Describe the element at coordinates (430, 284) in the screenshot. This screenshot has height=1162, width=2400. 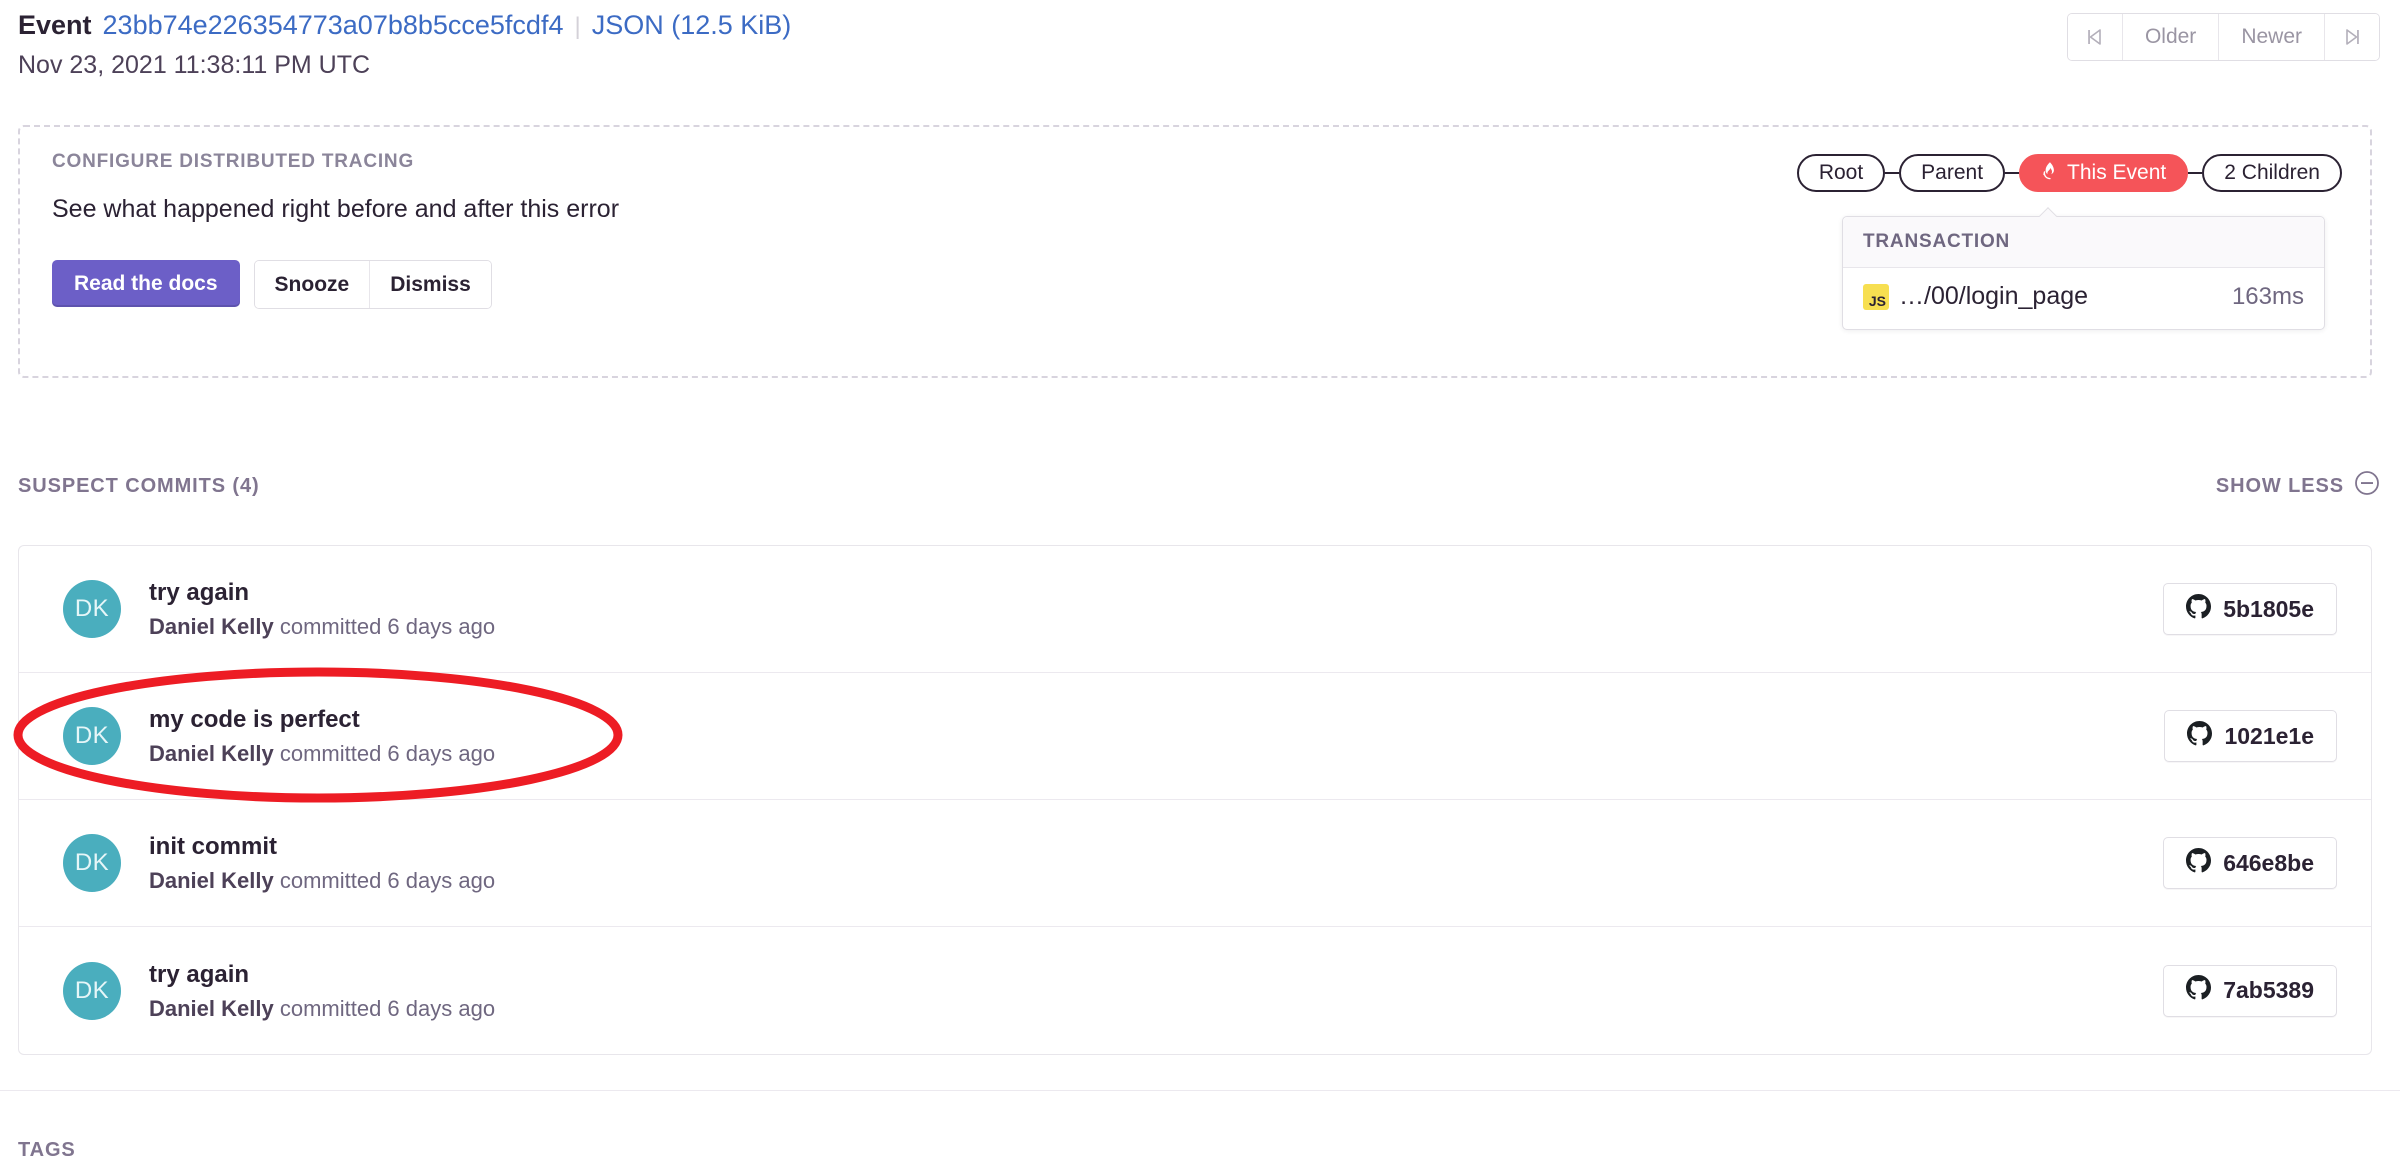
I see `dismiss-button: Dismiss` at that location.